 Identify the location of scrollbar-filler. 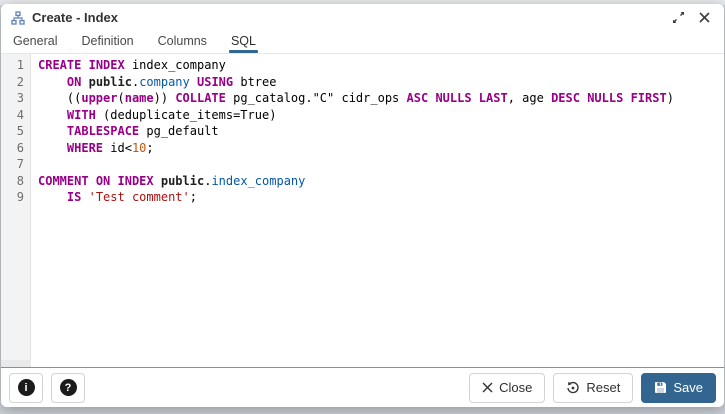
(16, 363).